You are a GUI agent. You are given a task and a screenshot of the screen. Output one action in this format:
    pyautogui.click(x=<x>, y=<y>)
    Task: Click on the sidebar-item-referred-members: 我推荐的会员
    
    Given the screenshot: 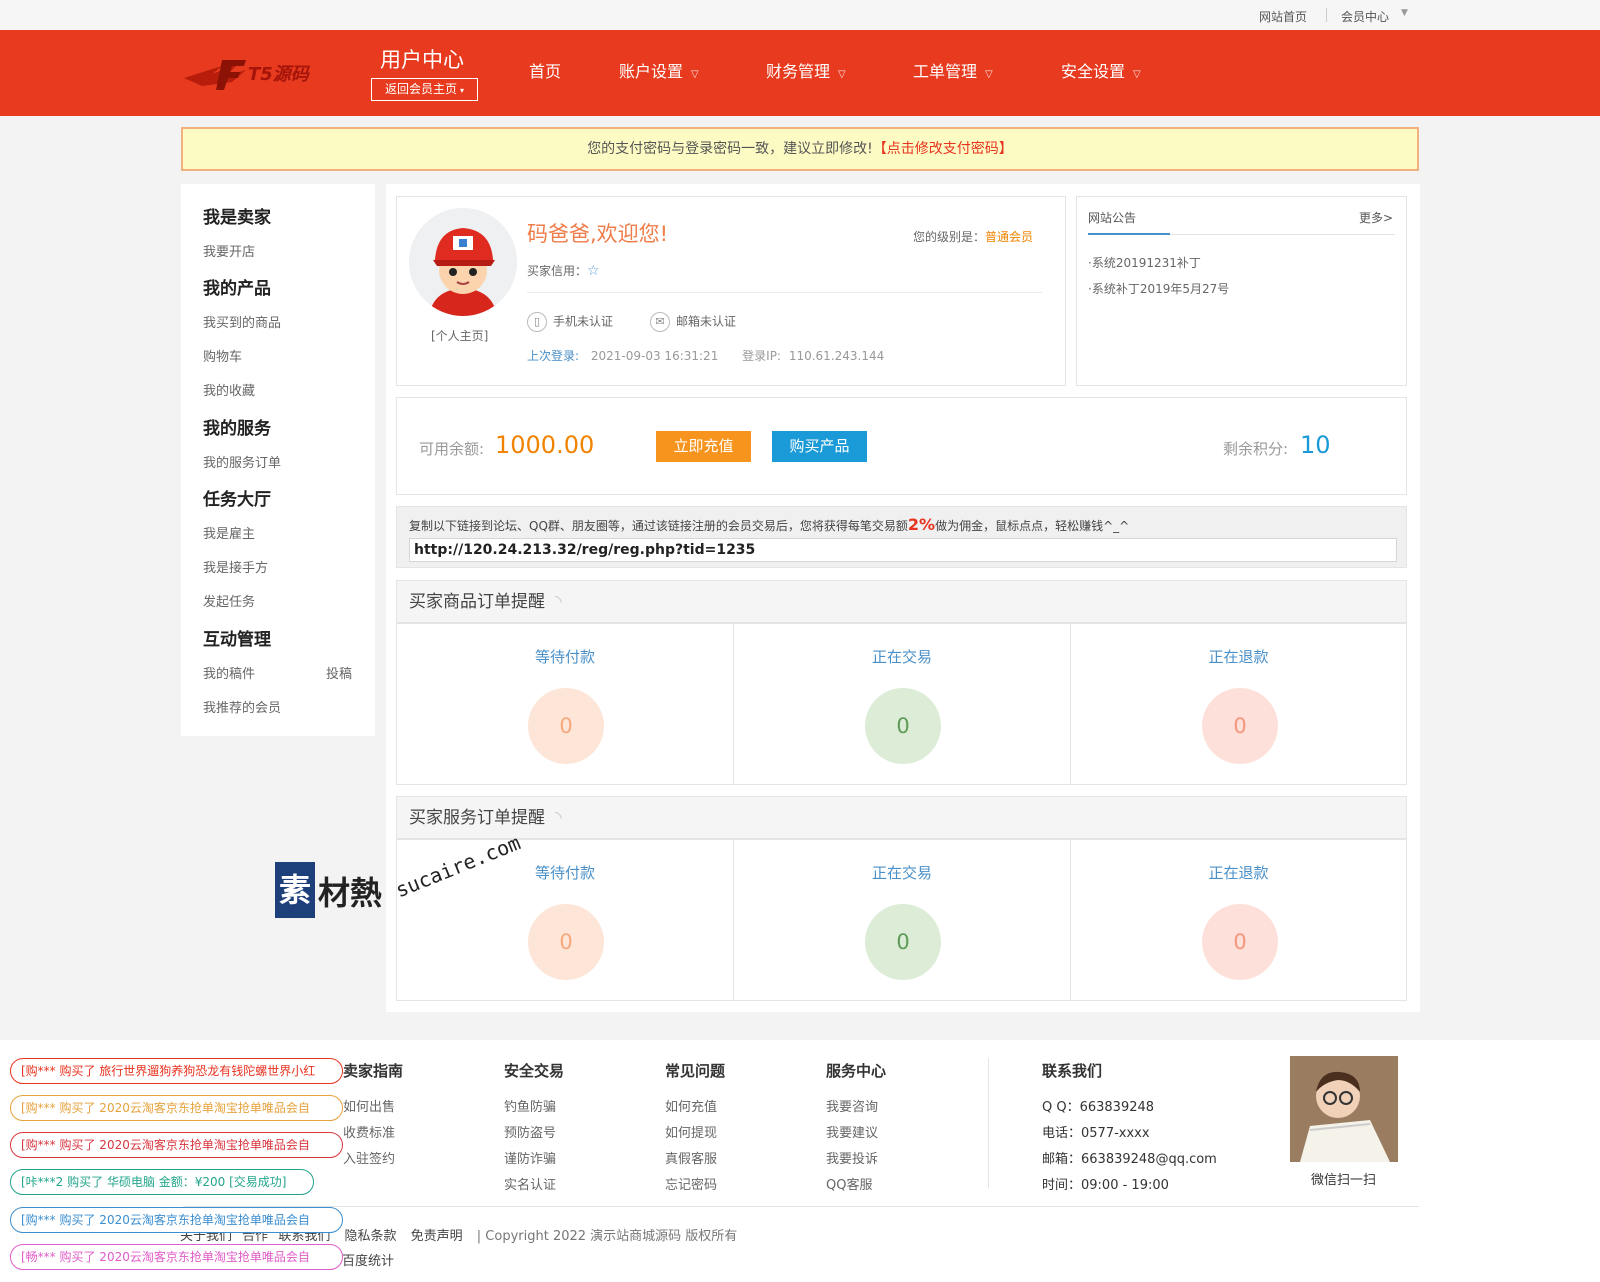 What is the action you would take?
    pyautogui.click(x=242, y=706)
    